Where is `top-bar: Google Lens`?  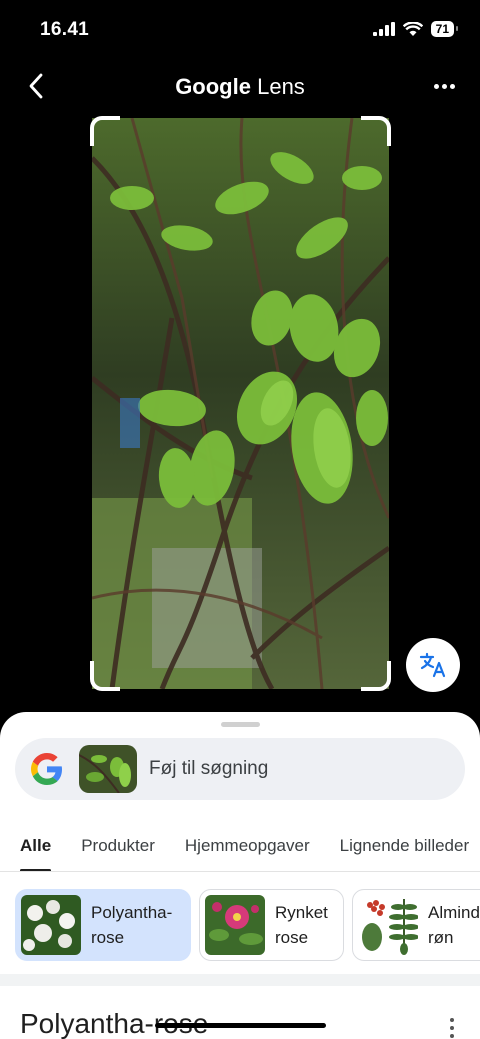 top-bar: Google Lens is located at coordinates (240, 88).